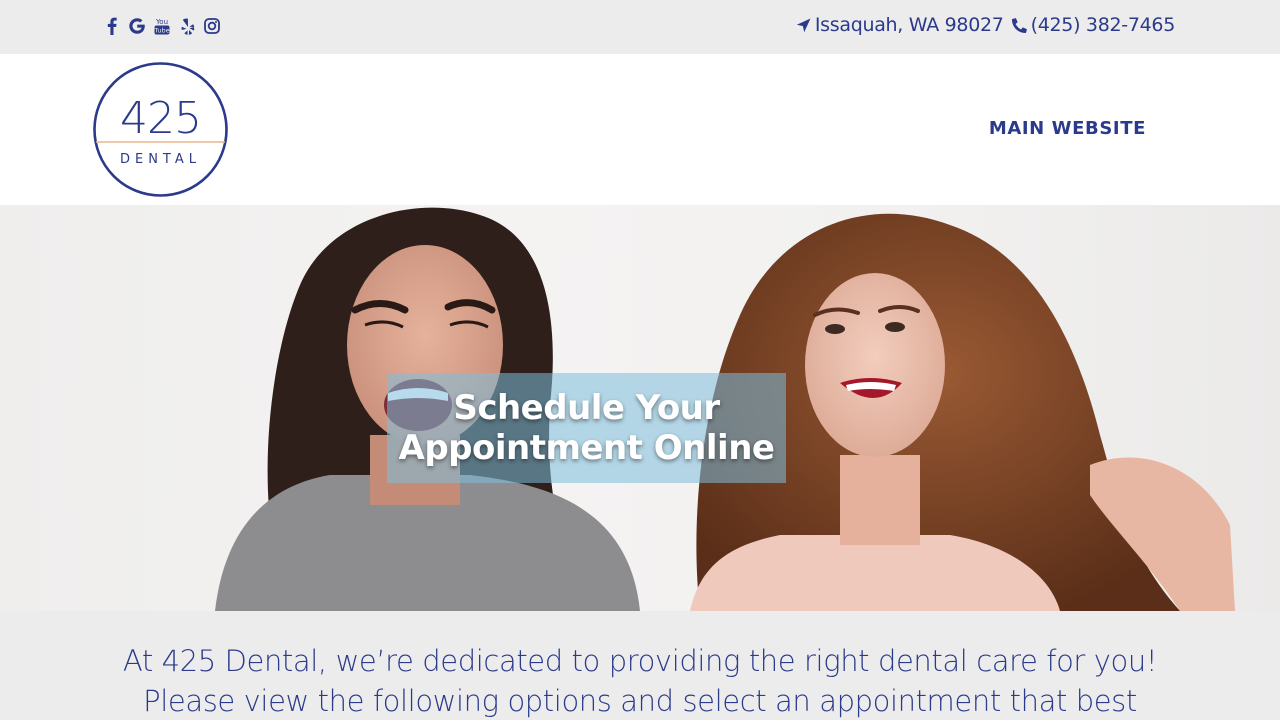 Image resolution: width=1280 pixels, height=721 pixels. What do you see at coordinates (161, 22) in the screenshot?
I see `svg-text: You` at bounding box center [161, 22].